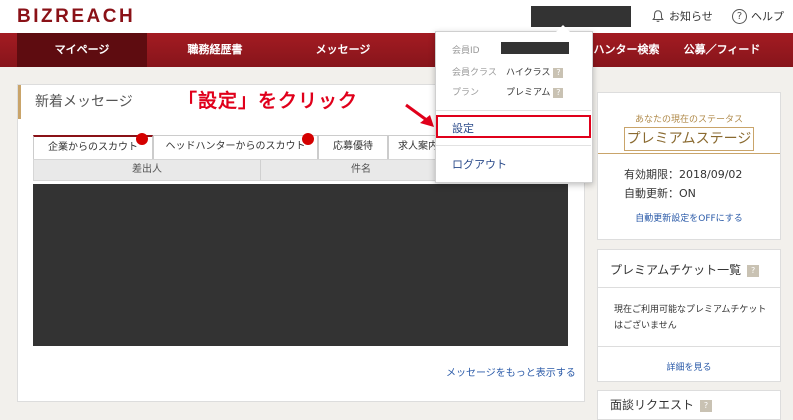 This screenshot has height=420, width=793. Describe the element at coordinates (343, 50) in the screenshot. I see `nav-messages: メッセージ` at that location.